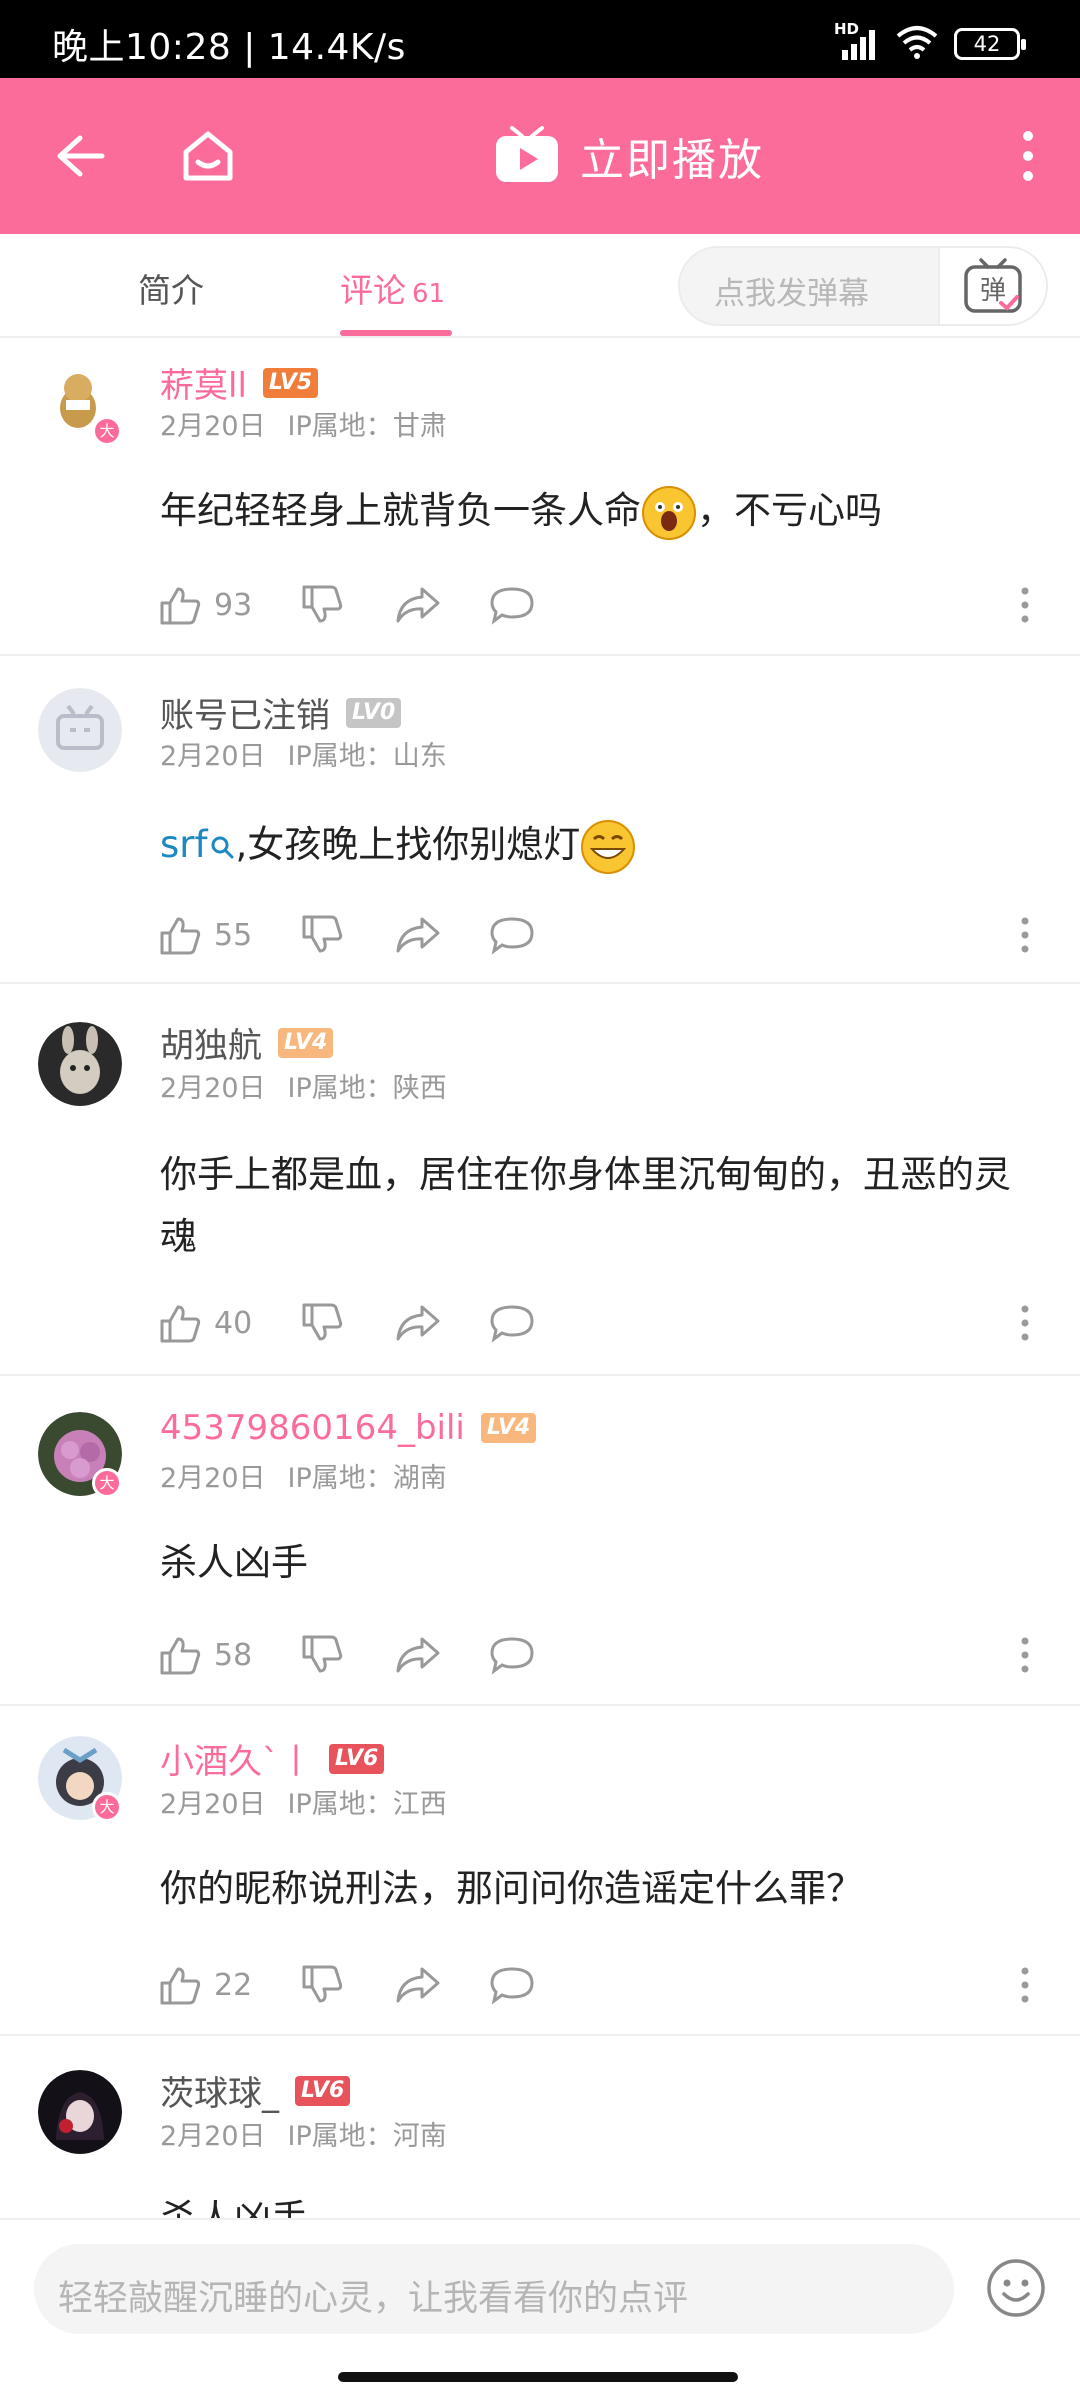 The image size is (1080, 2400). What do you see at coordinates (233, 935) in the screenshot?
I see `like-count: 55` at bounding box center [233, 935].